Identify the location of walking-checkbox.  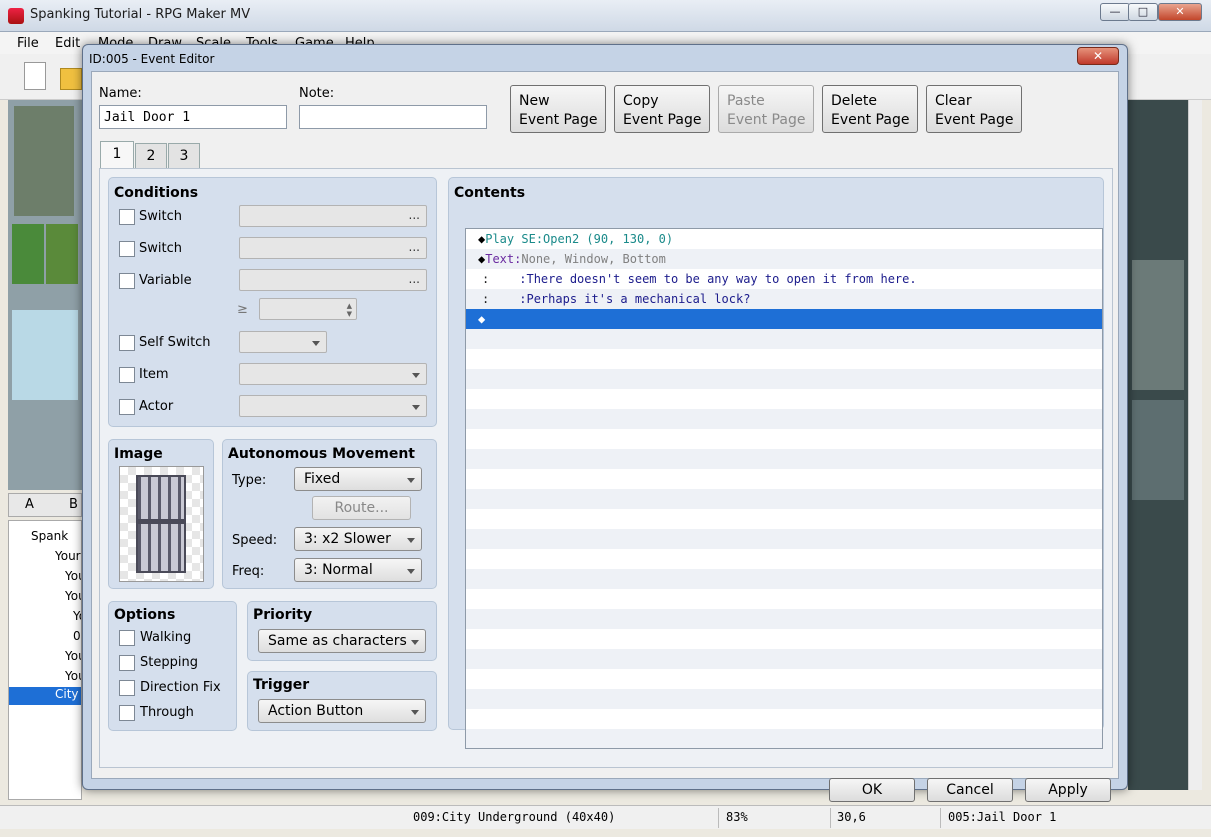
(127, 638).